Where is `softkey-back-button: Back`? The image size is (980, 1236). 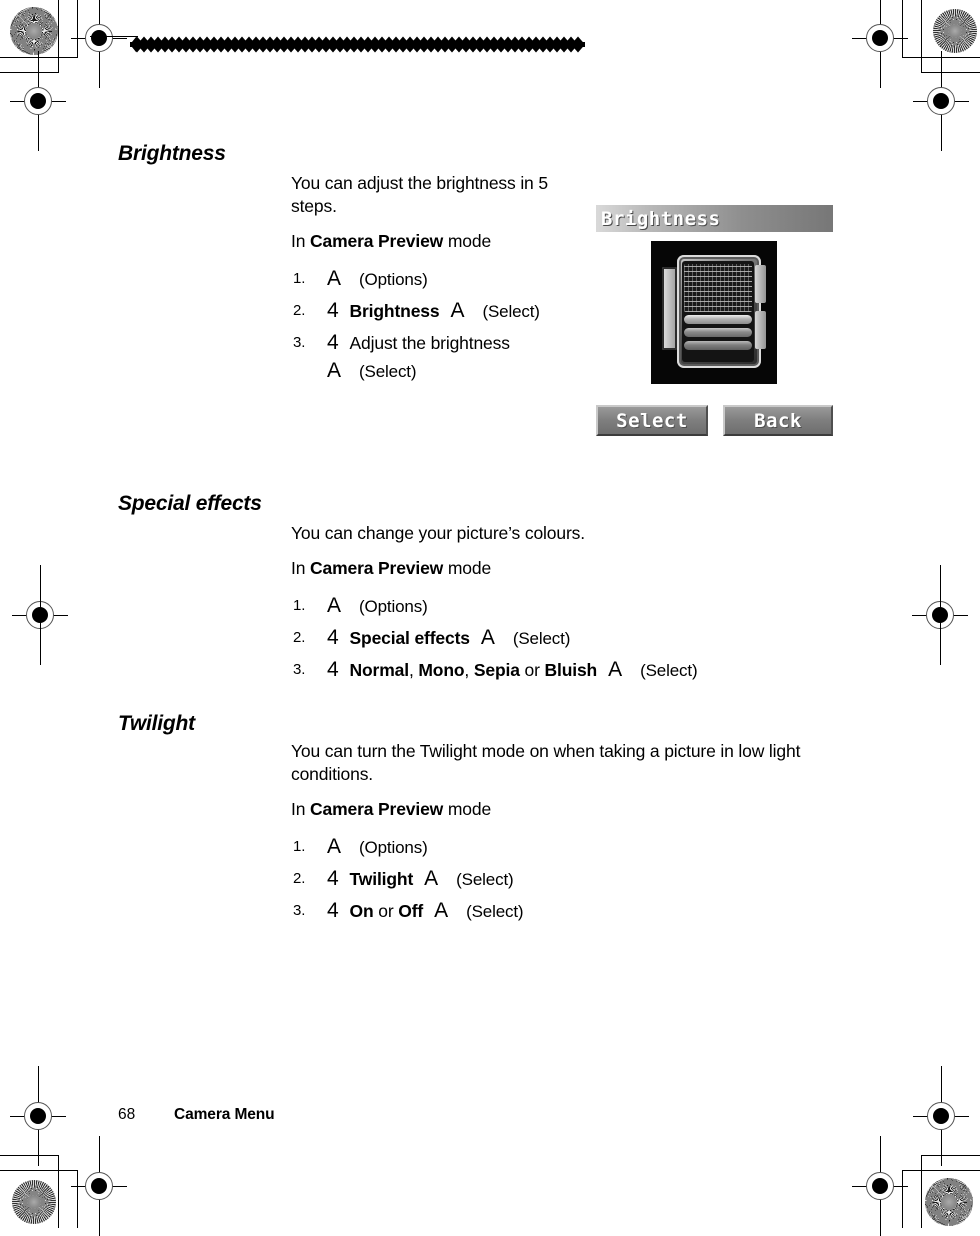
softkey-back-button: Back is located at coordinates (778, 420).